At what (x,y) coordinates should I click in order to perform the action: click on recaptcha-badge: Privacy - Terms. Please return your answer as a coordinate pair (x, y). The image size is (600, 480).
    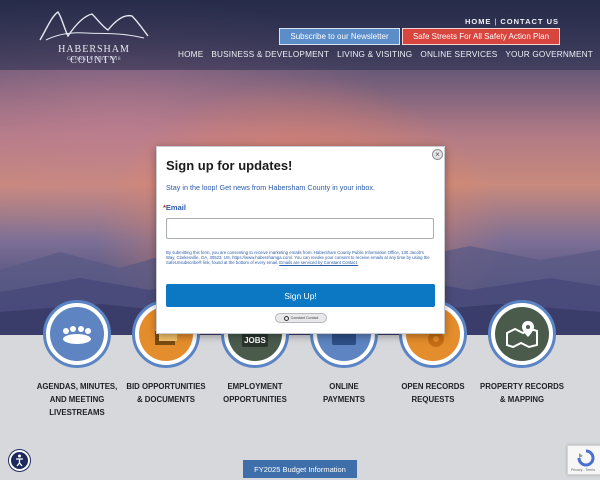
    Looking at the image, I should click on (583, 460).